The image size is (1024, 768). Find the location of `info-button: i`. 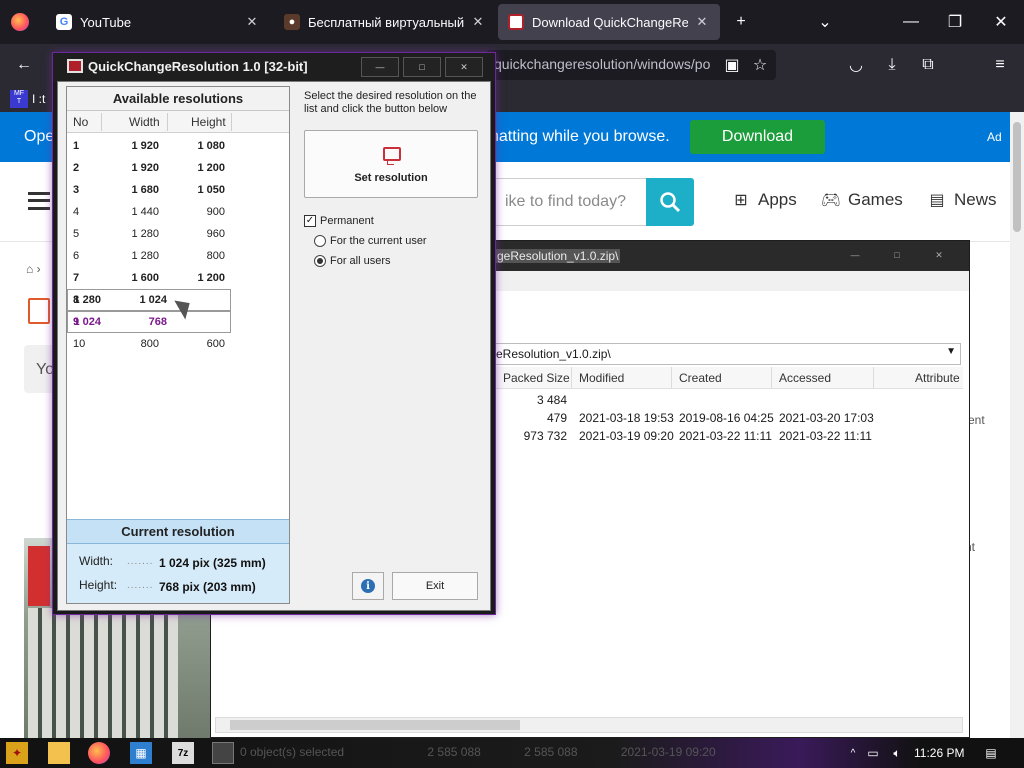

info-button: i is located at coordinates (368, 586).